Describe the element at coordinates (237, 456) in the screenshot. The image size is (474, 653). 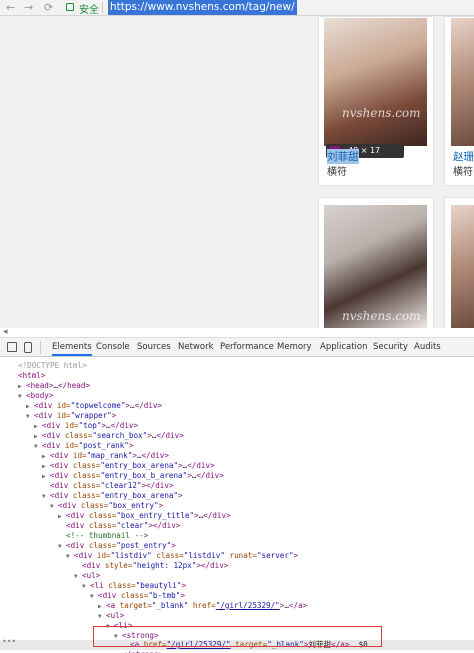
I see `dom-node: ▶ <div id="map_rank">…</div>` at that location.